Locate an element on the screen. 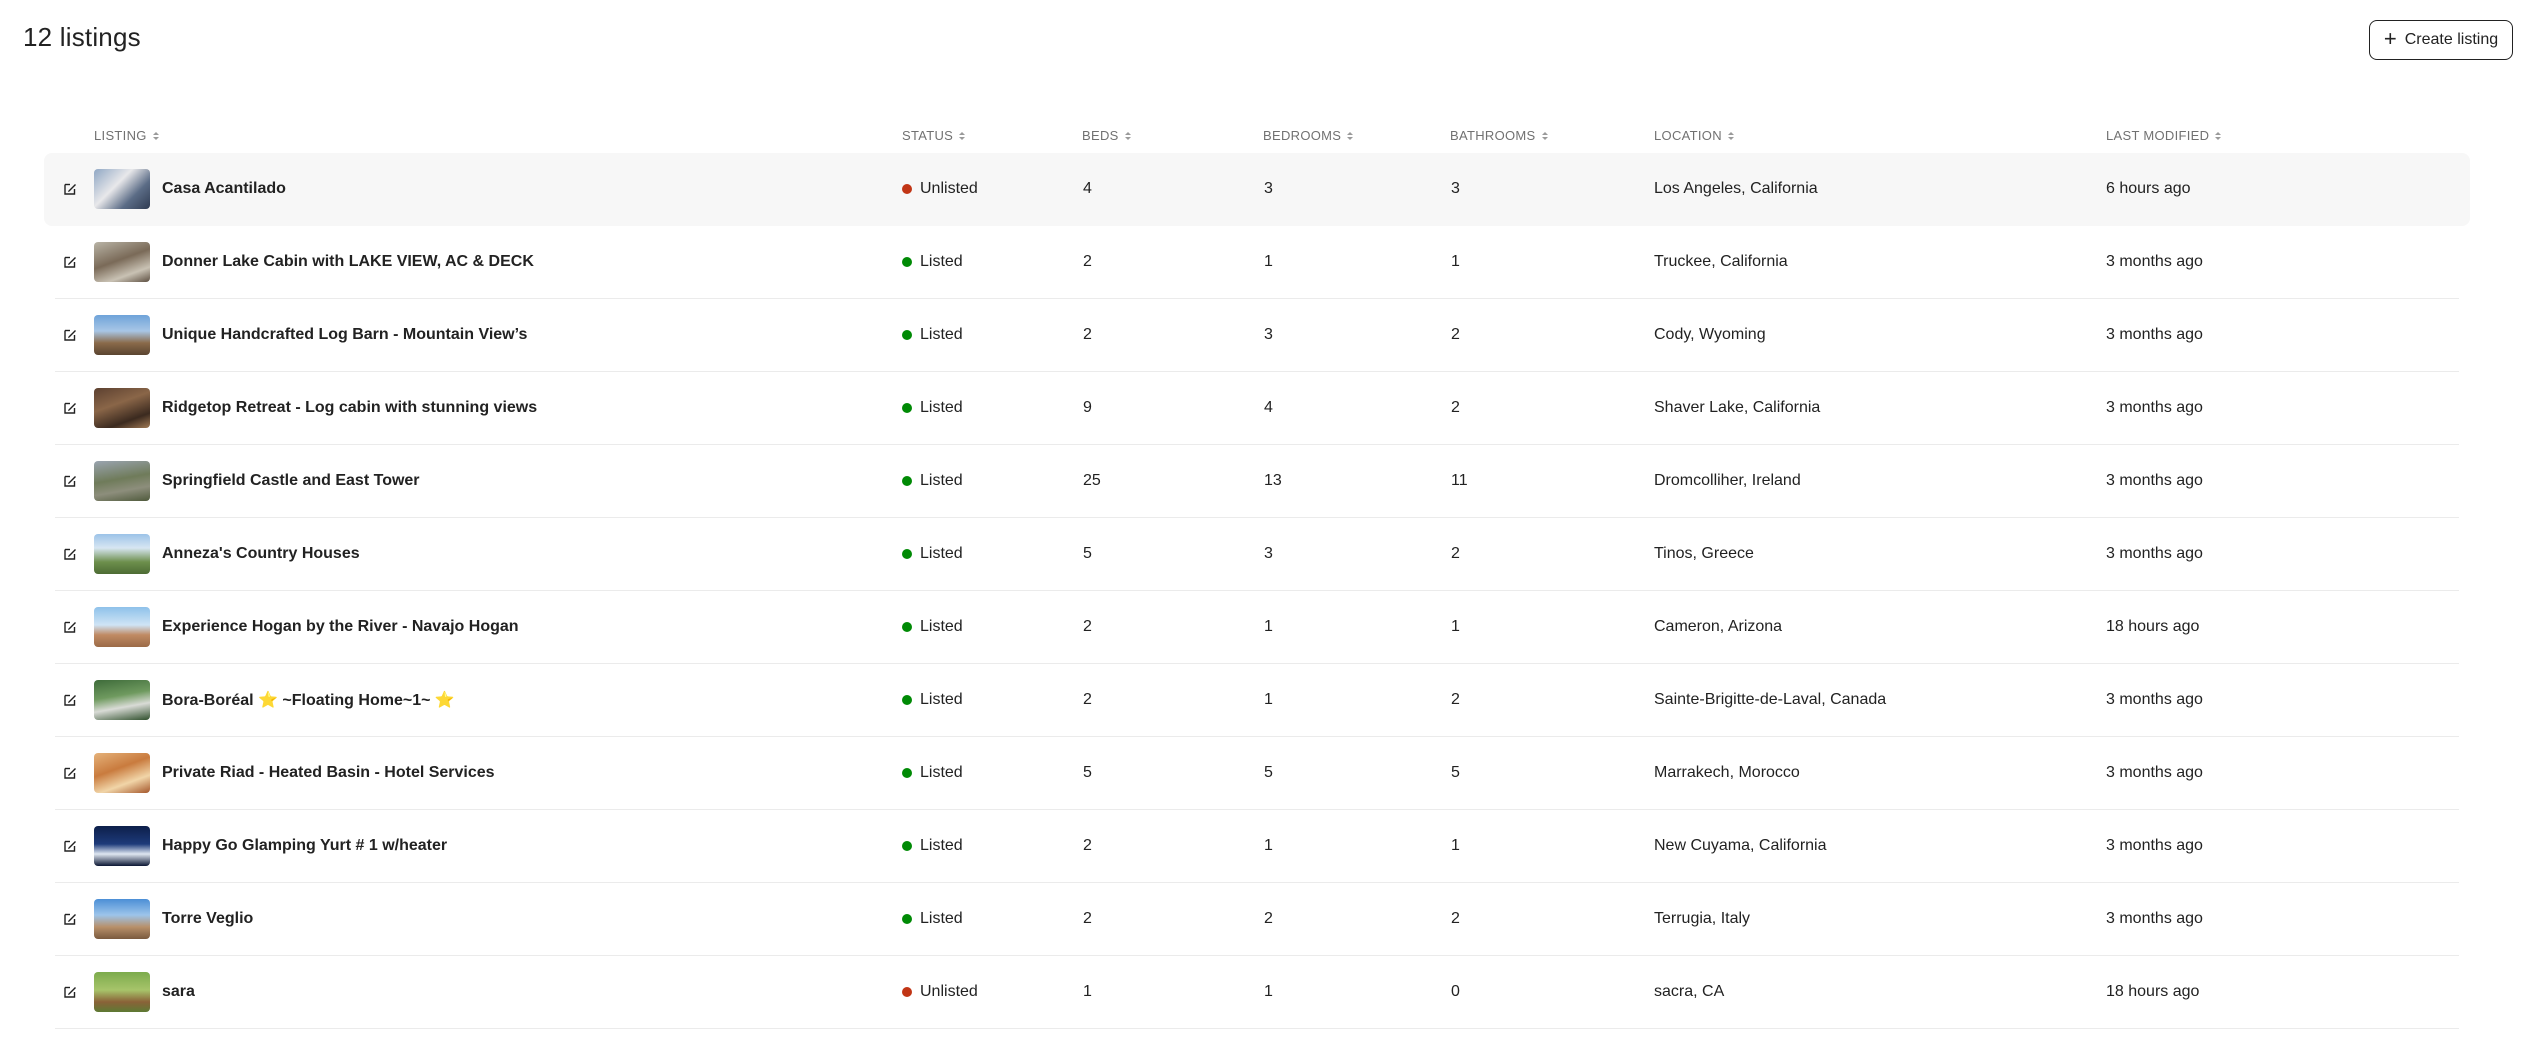  last-modified-value: 6 hours ago is located at coordinates (2148, 188).